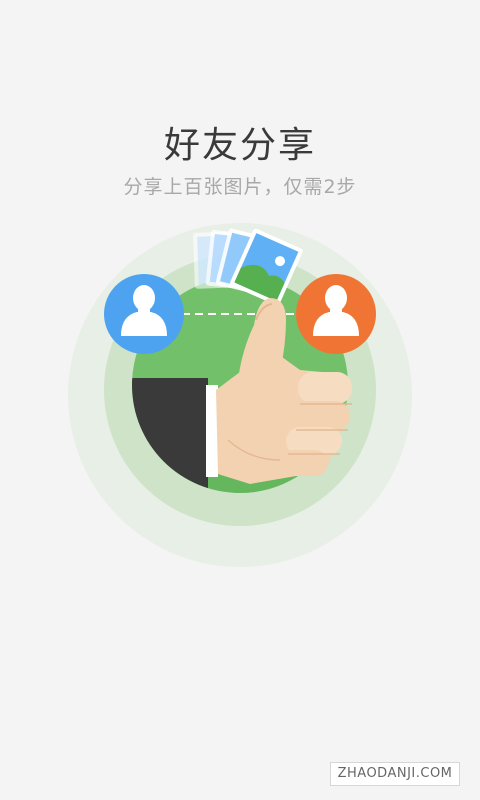  What do you see at coordinates (395, 774) in the screenshot?
I see `watermark: ZHAODANJI.COM` at bounding box center [395, 774].